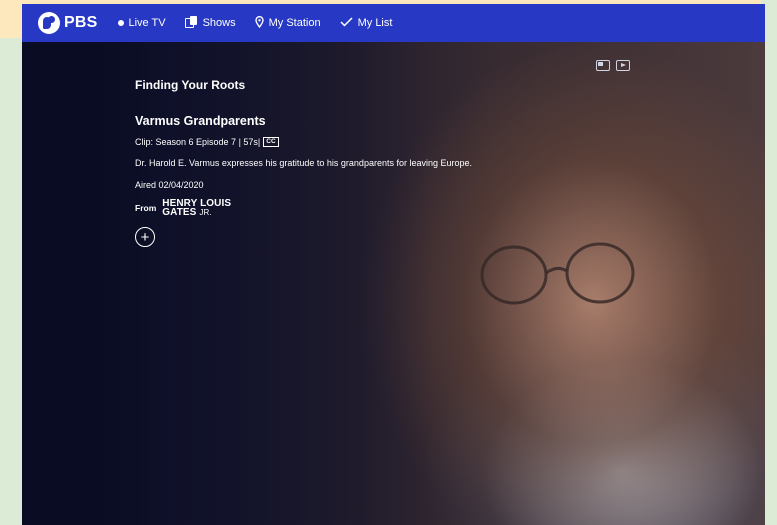 The height and width of the screenshot is (525, 777). I want to click on play-preview-icon, so click(623, 65).